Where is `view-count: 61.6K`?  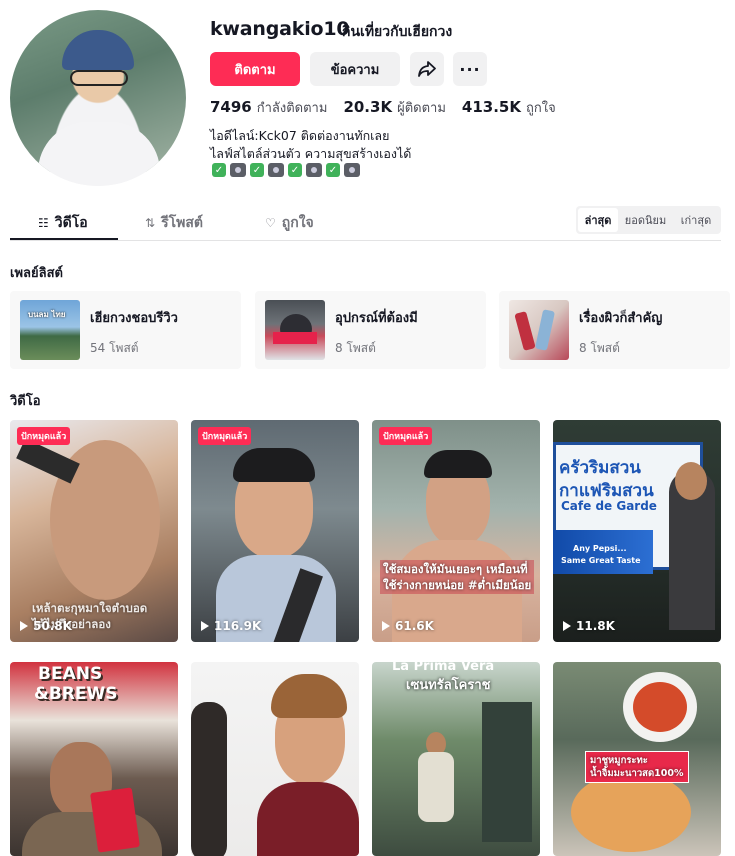
view-count: 61.6K is located at coordinates (408, 626).